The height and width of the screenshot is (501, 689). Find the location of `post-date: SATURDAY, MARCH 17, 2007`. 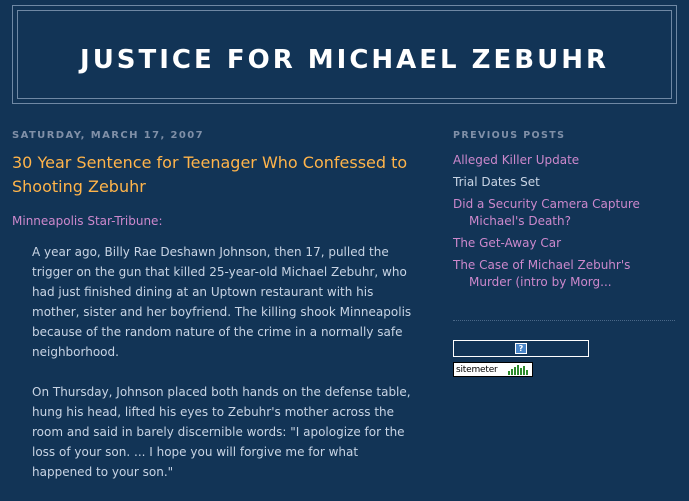

post-date: SATURDAY, MARCH 17, 2007 is located at coordinates (108, 135).